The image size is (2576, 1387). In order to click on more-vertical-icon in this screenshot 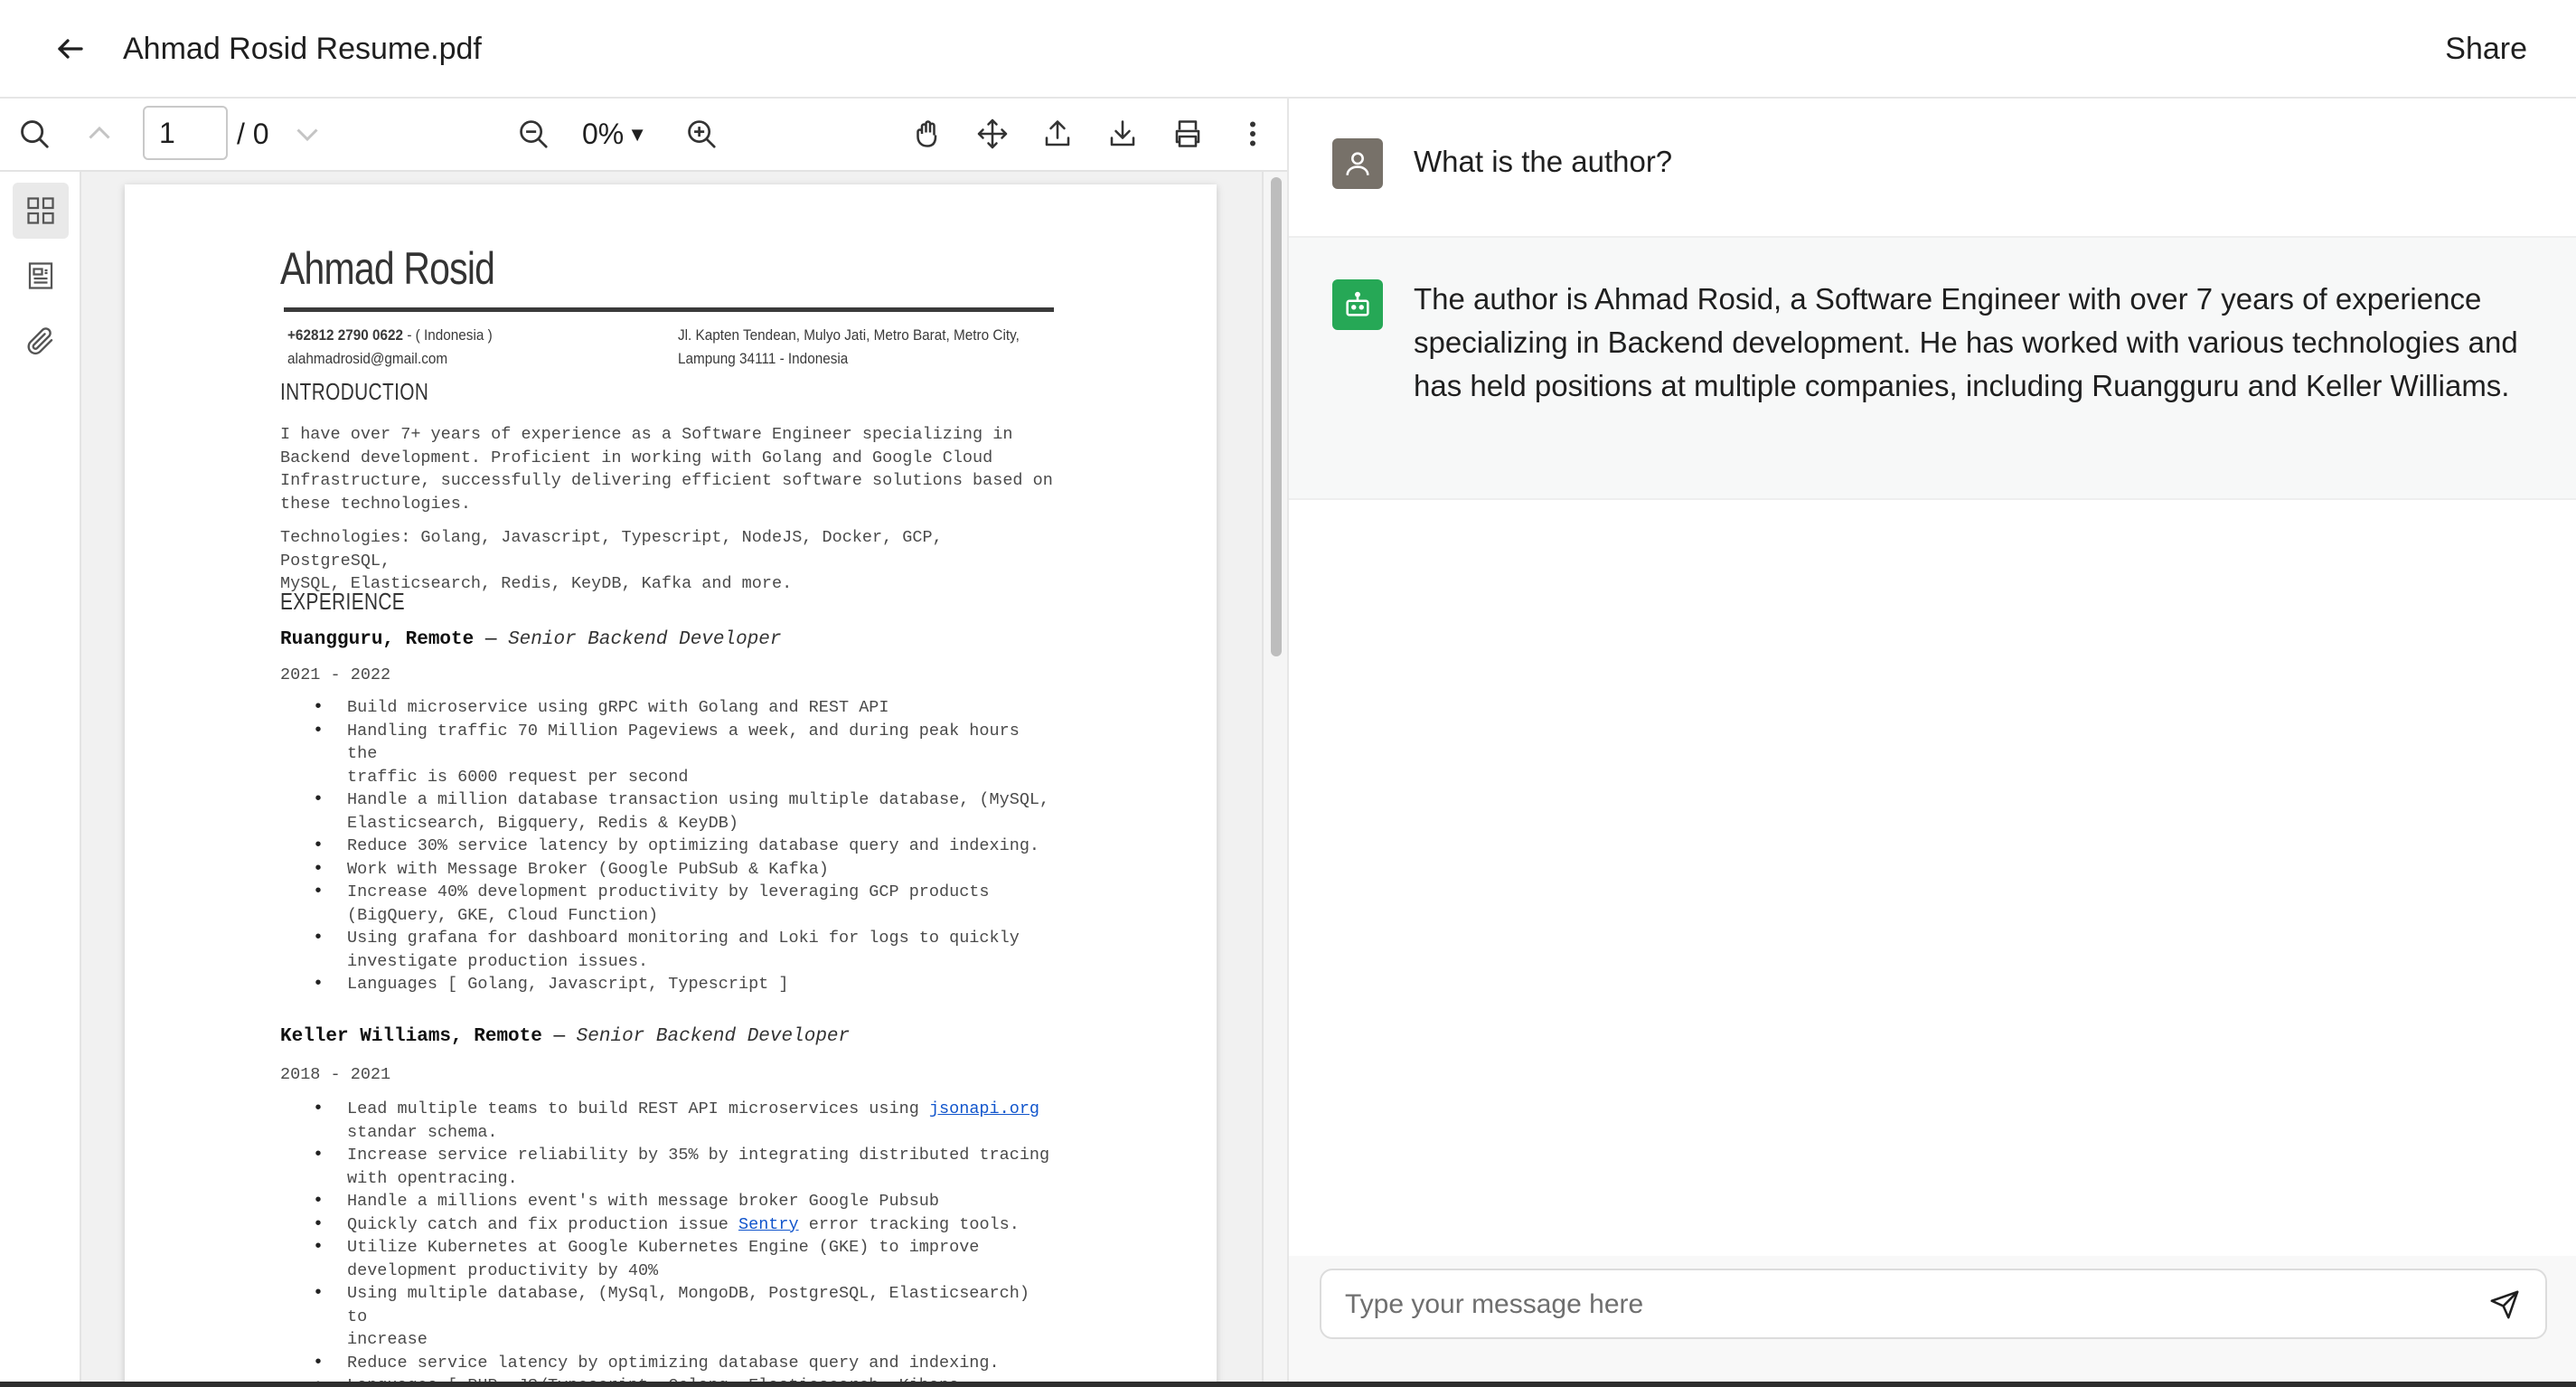, I will do `click(1252, 133)`.